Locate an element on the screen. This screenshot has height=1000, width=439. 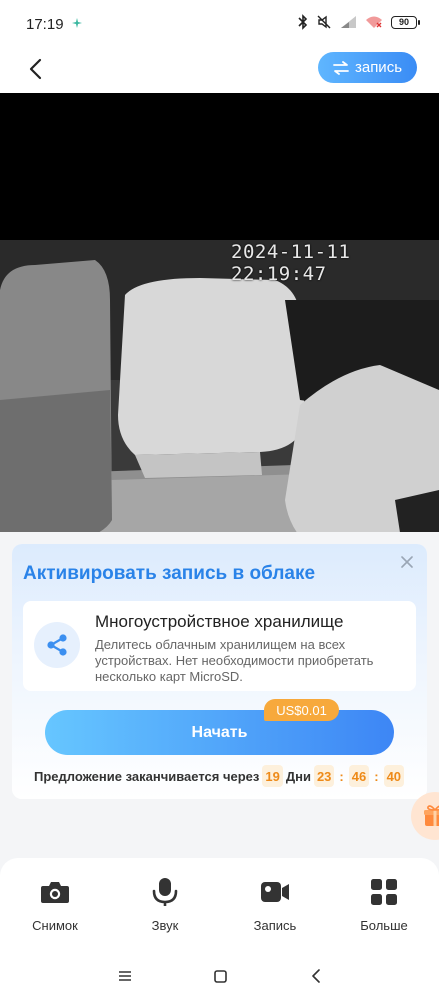
countdown-seconds: 40 is located at coordinates (394, 776).